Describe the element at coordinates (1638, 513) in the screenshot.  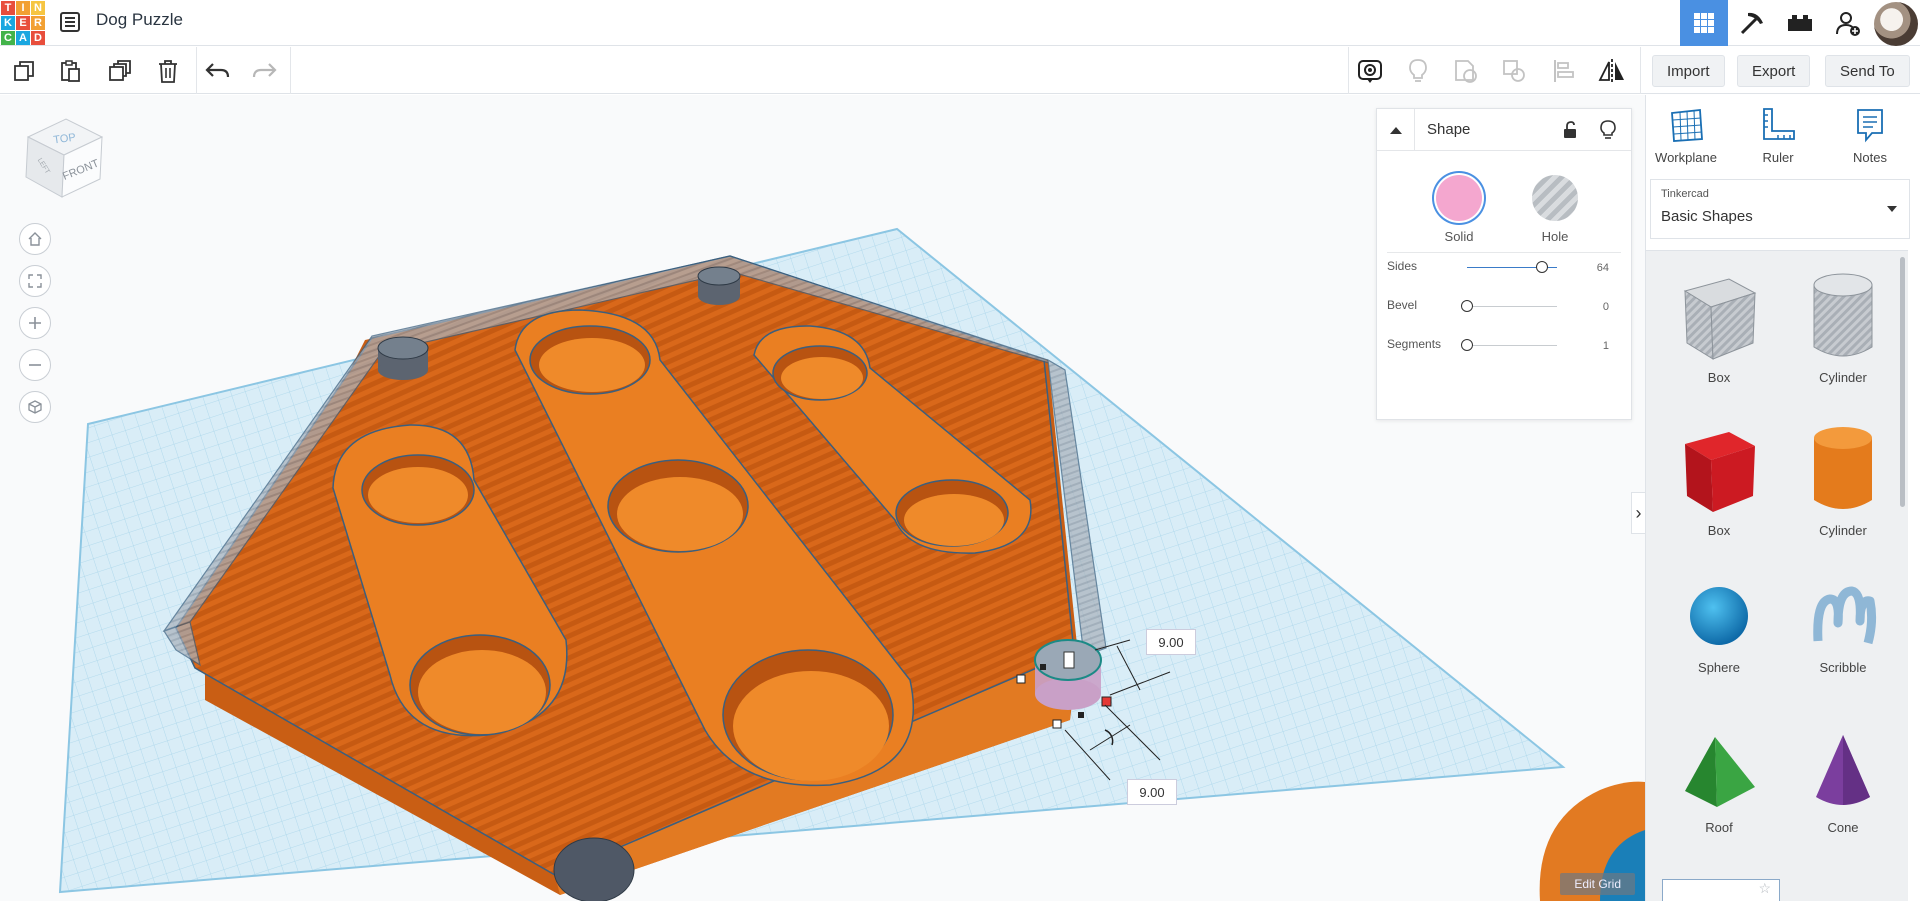
I see `panel-collapse-button: ›` at that location.